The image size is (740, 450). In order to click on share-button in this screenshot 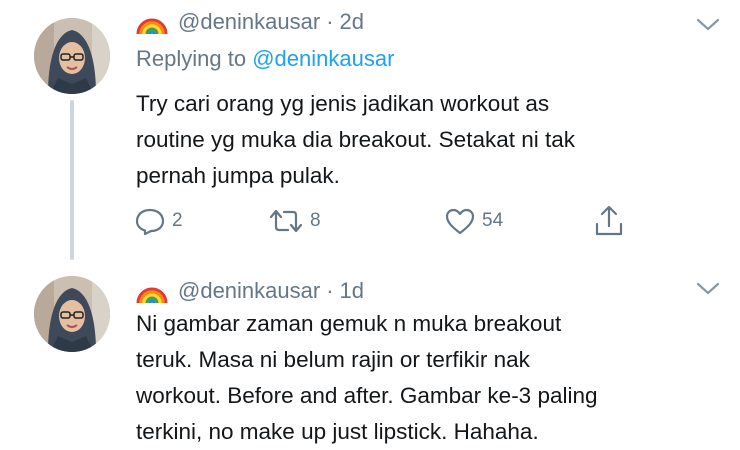, I will do `click(609, 221)`.